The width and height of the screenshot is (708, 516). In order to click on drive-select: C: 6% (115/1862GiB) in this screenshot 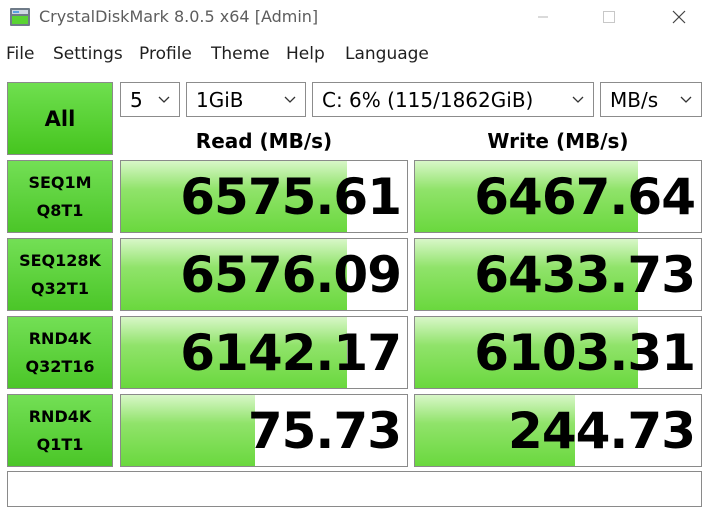, I will do `click(453, 99)`.